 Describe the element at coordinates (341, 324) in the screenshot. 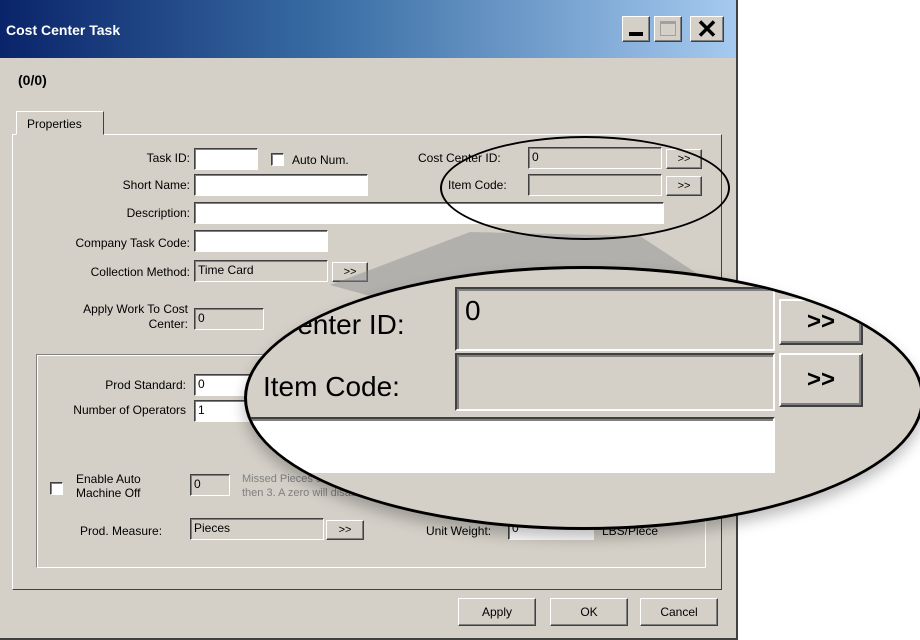

I see `zoom-cost-center-label: Center ID:` at that location.